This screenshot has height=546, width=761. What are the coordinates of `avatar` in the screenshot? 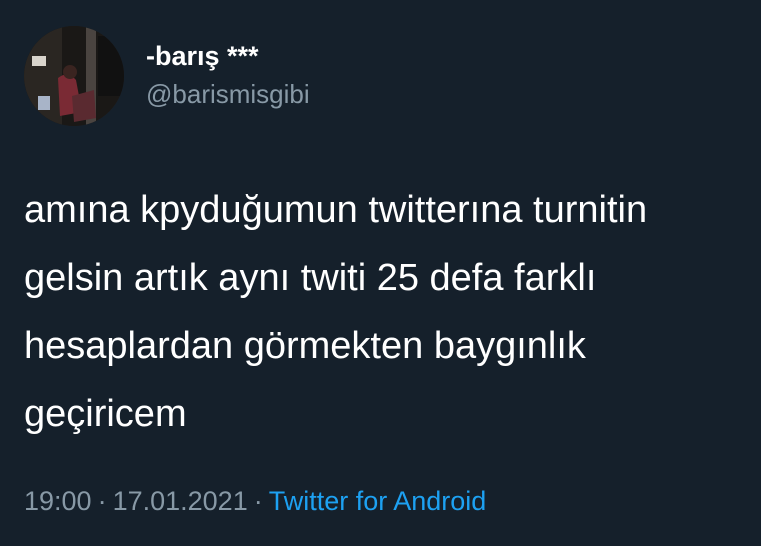 It's located at (74, 76).